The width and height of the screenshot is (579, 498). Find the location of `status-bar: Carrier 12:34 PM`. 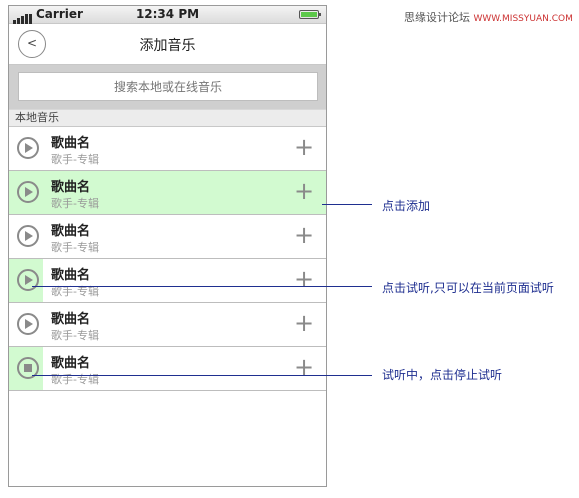

status-bar: Carrier 12:34 PM is located at coordinates (167, 15).